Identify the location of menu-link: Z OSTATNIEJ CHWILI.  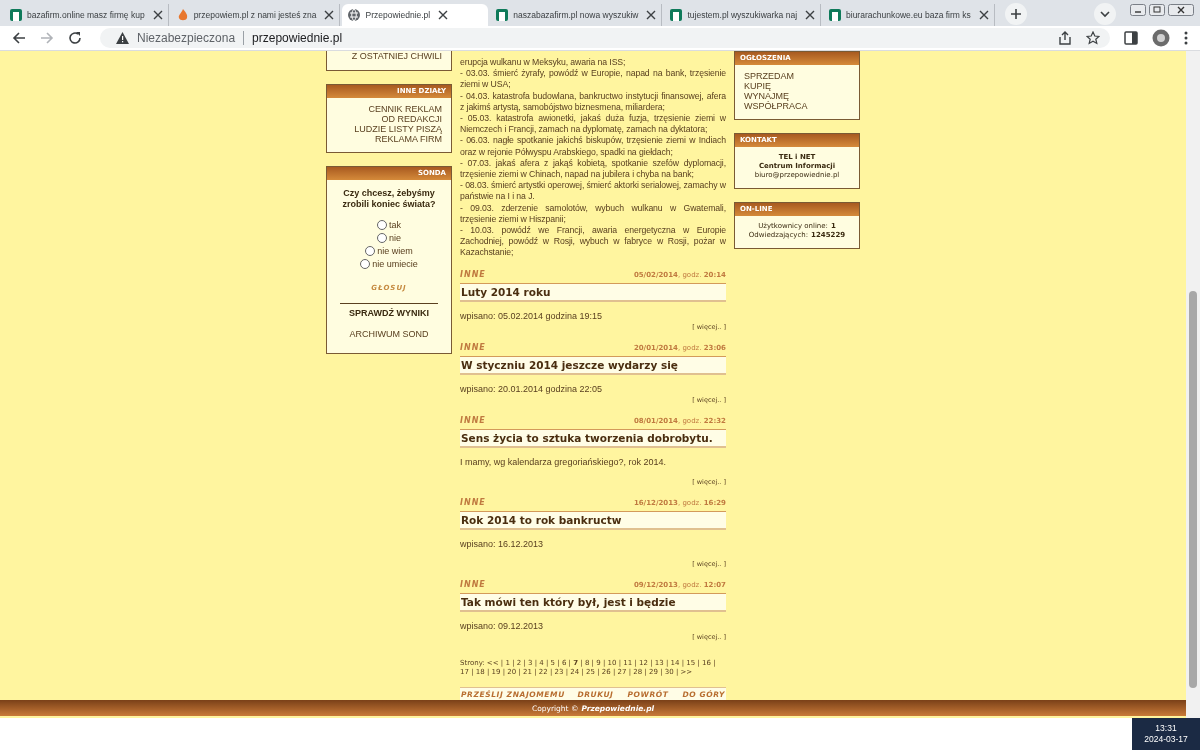
(396, 56).